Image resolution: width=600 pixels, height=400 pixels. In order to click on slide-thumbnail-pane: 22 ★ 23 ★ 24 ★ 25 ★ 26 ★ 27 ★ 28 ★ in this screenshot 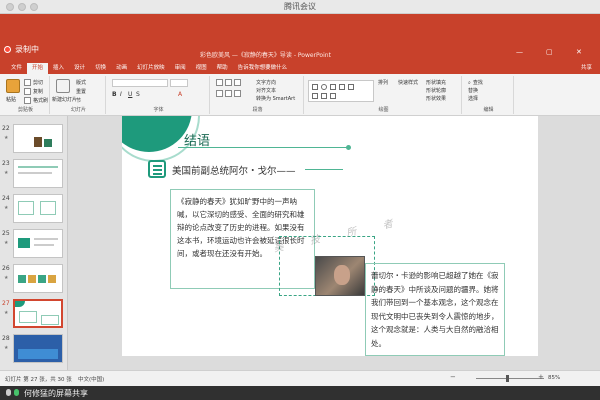, I will do `click(34, 243)`.